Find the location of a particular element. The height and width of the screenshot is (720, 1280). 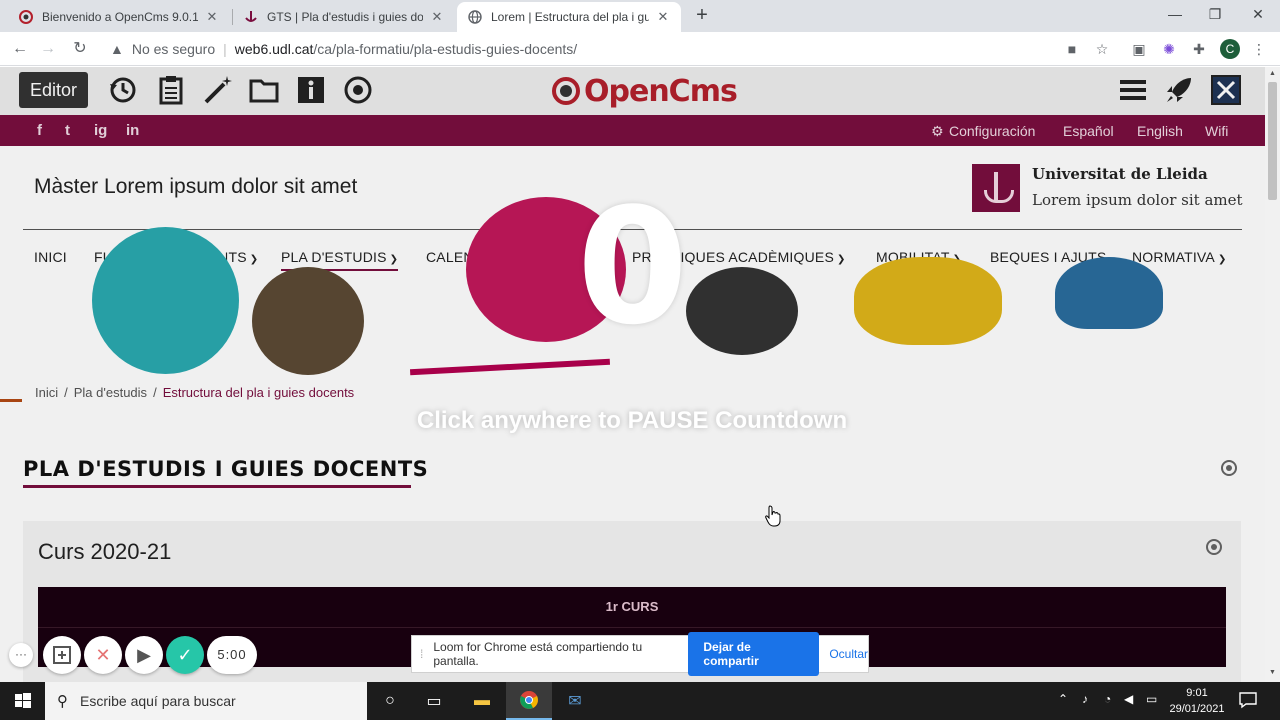

maximize-icon: ❐ is located at coordinates (1215, 15).